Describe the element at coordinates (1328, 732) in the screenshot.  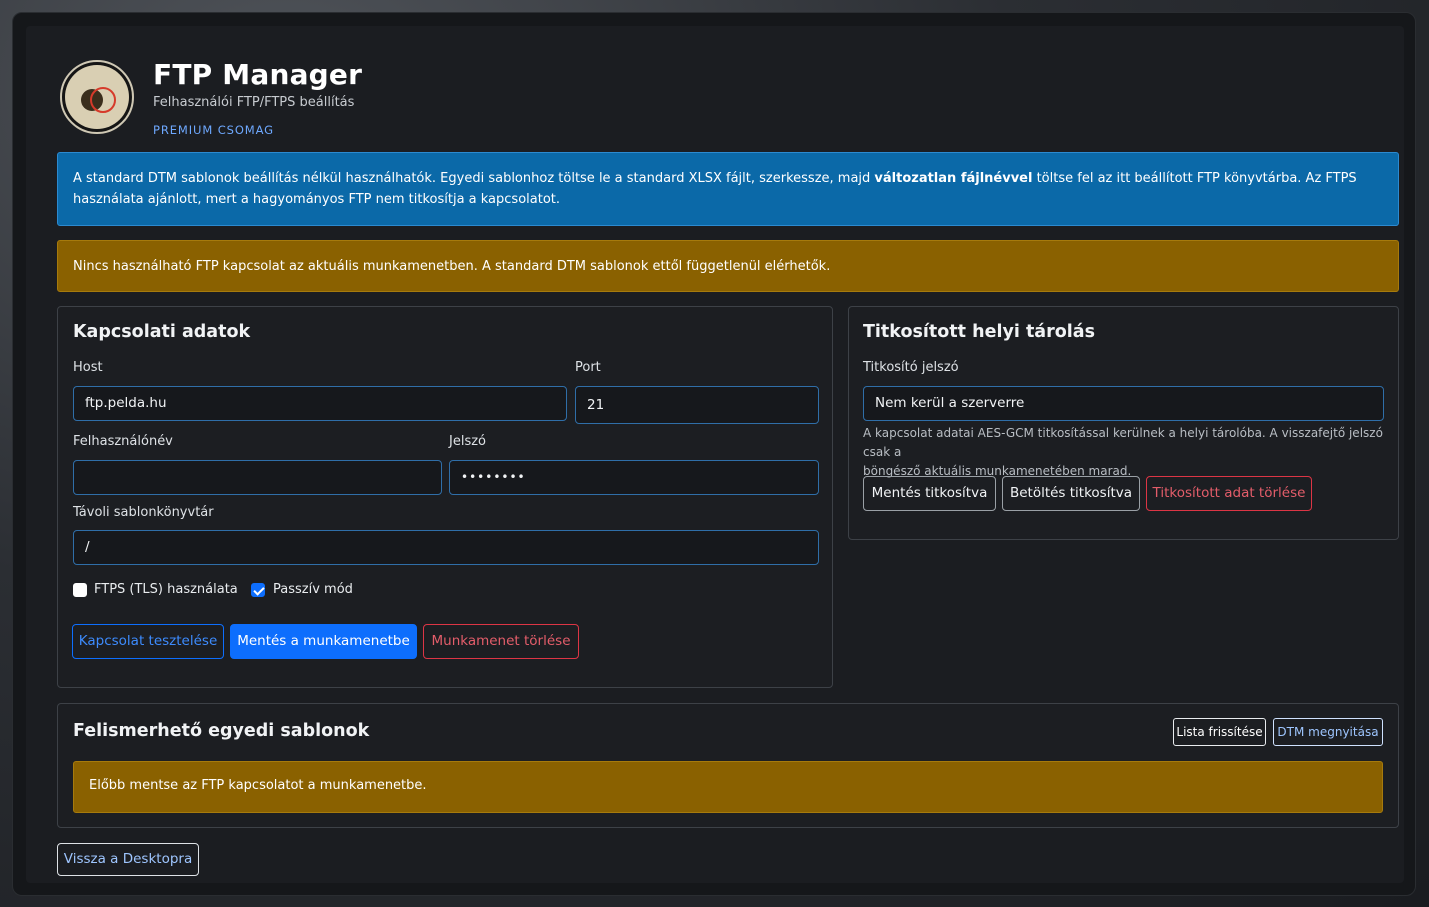
I see `open-dtm-button: DTM megnyitása` at that location.